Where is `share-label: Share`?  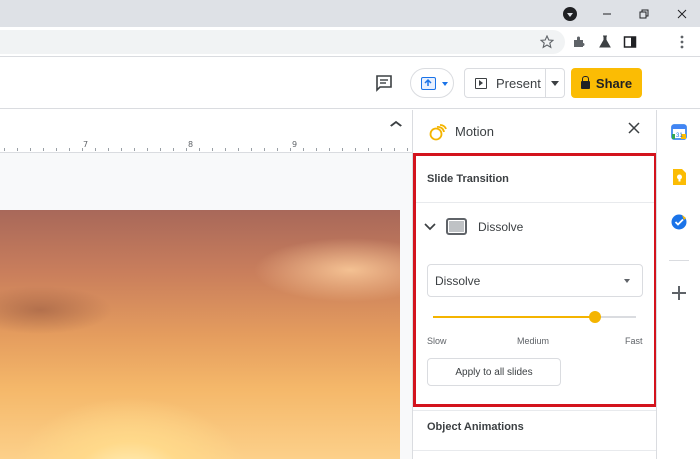
share-label: Share is located at coordinates (614, 83).